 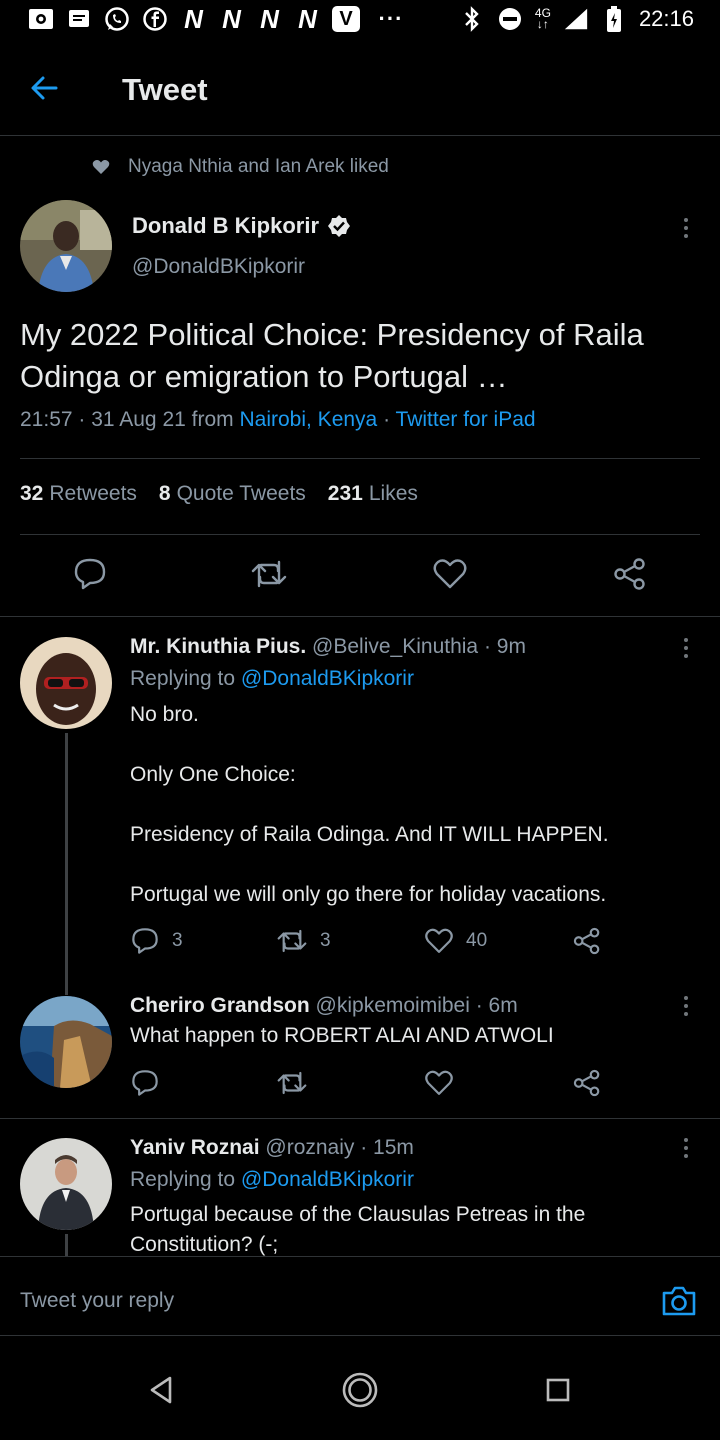 What do you see at coordinates (391, 18) in the screenshot?
I see `more-dots-icon: ···` at bounding box center [391, 18].